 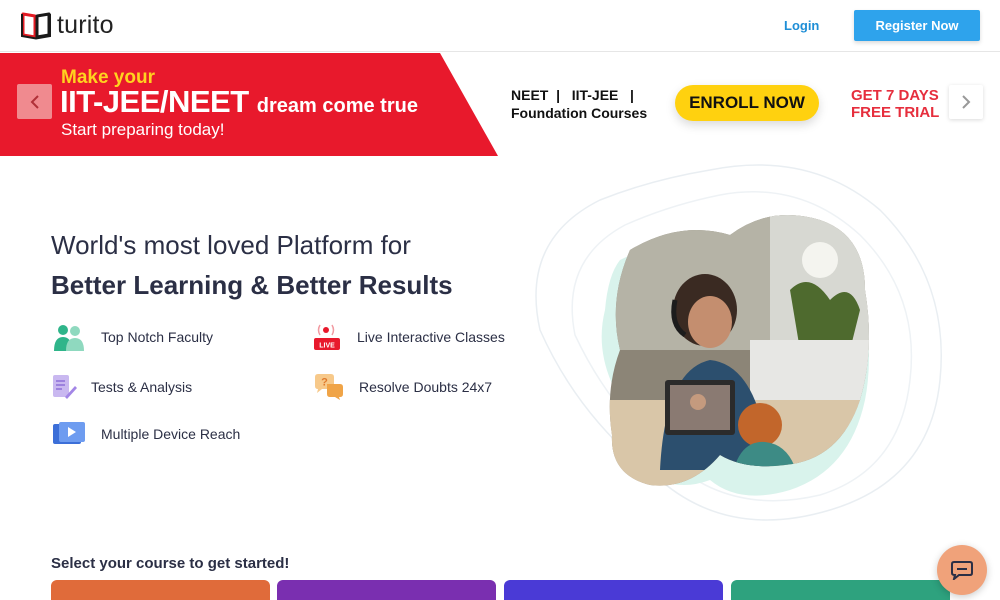 I want to click on chevron-right-icon, so click(x=966, y=102).